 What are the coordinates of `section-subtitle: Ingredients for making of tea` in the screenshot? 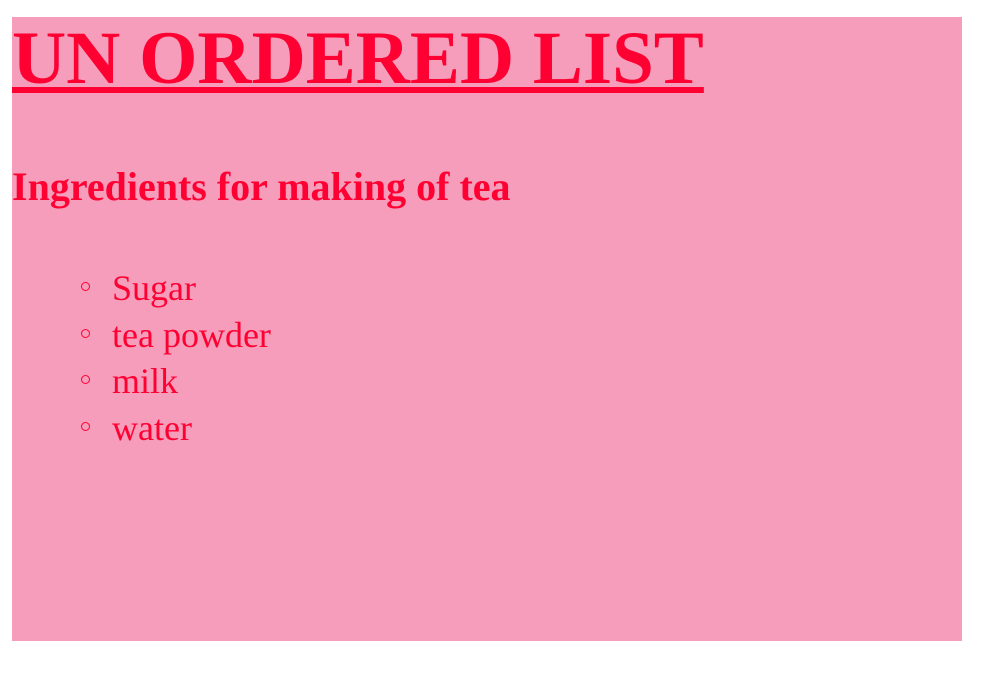 It's located at (261, 186).